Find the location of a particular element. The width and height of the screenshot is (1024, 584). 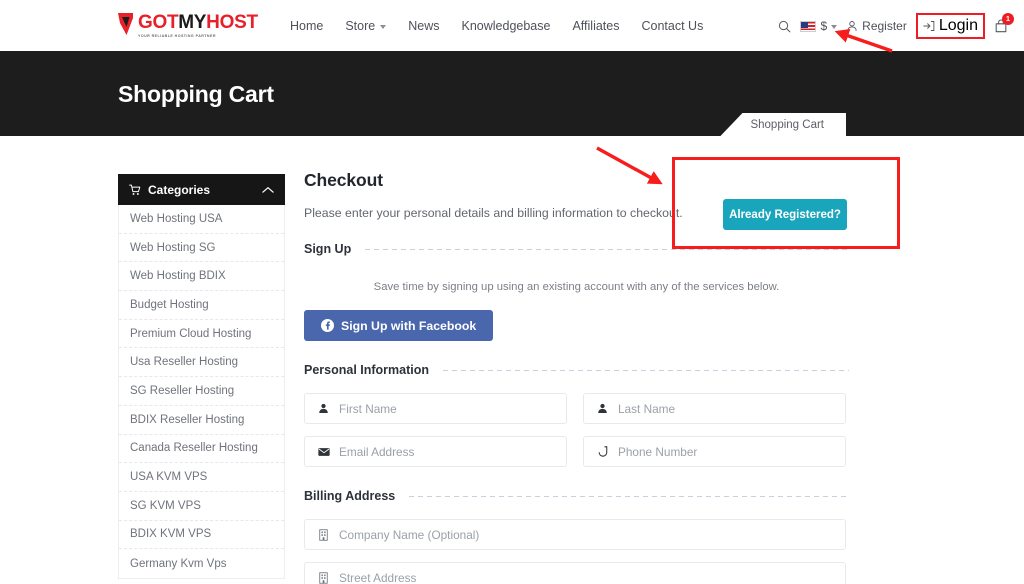

billing-address-section-header: Billing Address is located at coordinates (576, 496).